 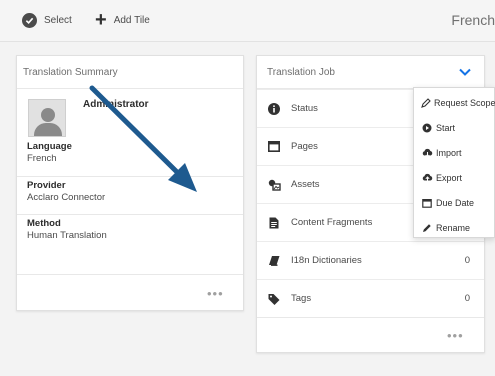 What do you see at coordinates (47, 118) in the screenshot?
I see `avatar` at bounding box center [47, 118].